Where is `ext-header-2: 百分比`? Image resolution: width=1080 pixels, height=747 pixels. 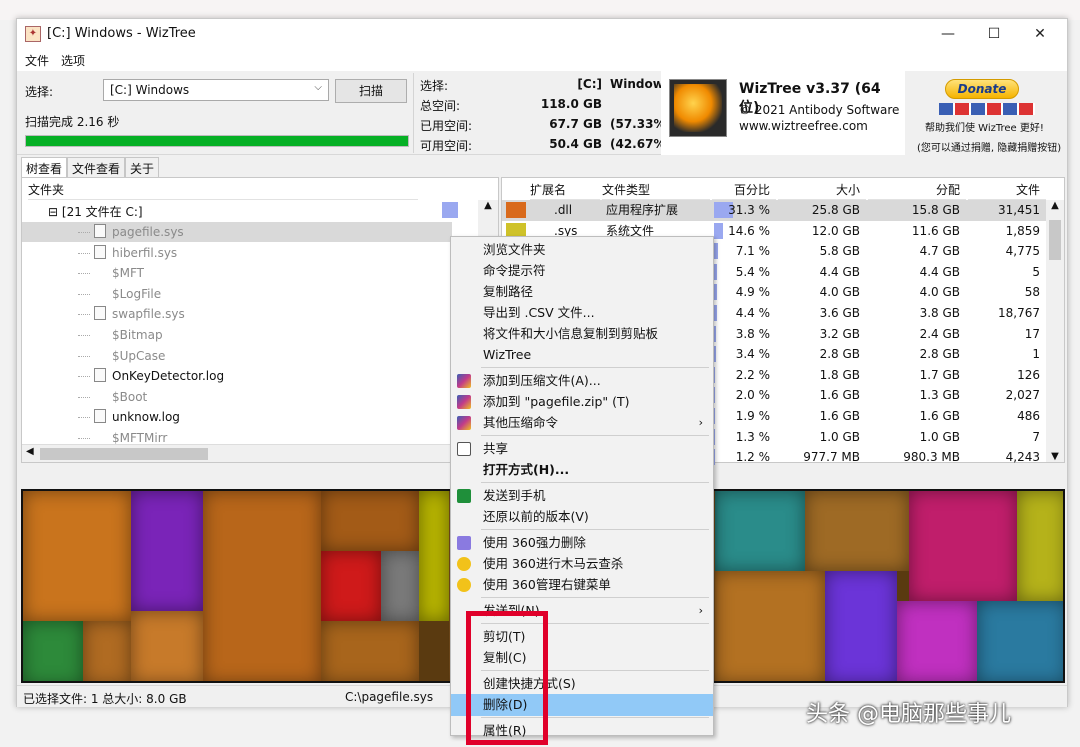
ext-header-2: 百分比 is located at coordinates (744, 189).